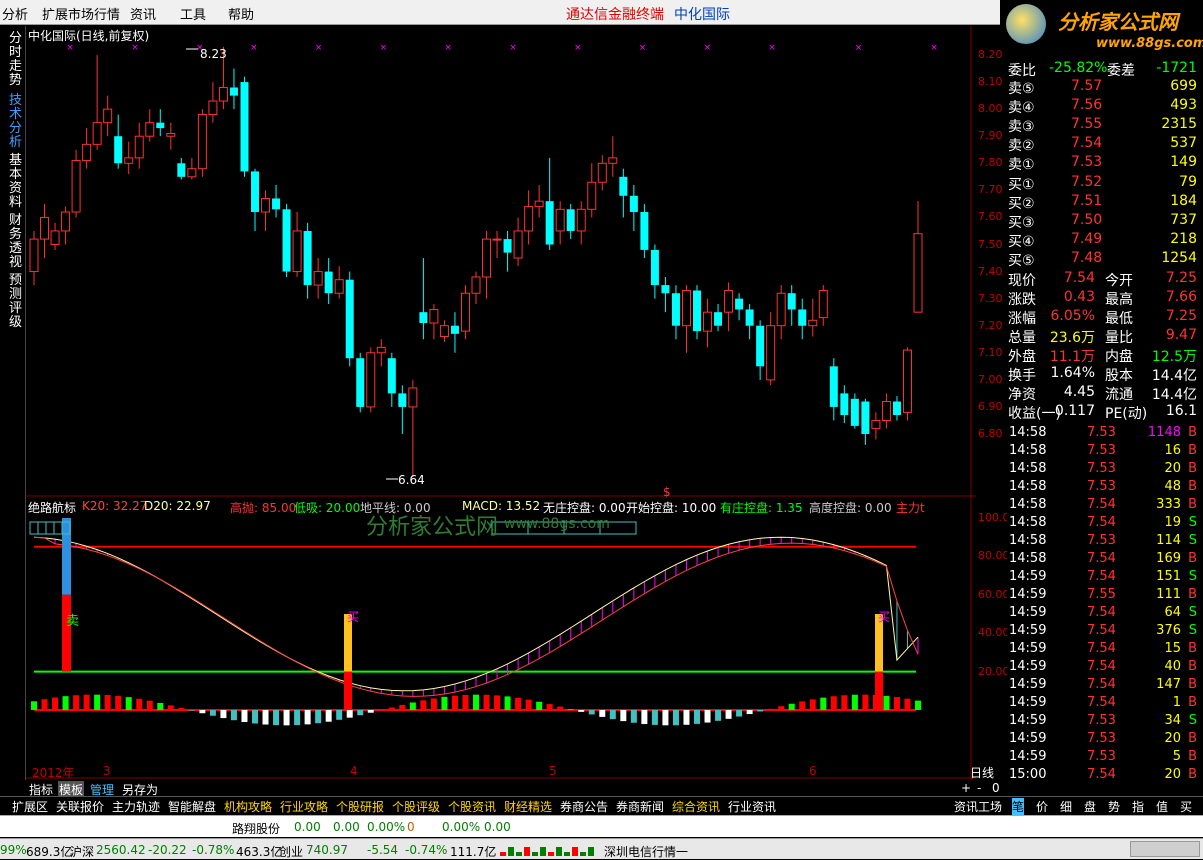 The width and height of the screenshot is (1203, 860). I want to click on price-axis-tick: 8.10, so click(990, 81).